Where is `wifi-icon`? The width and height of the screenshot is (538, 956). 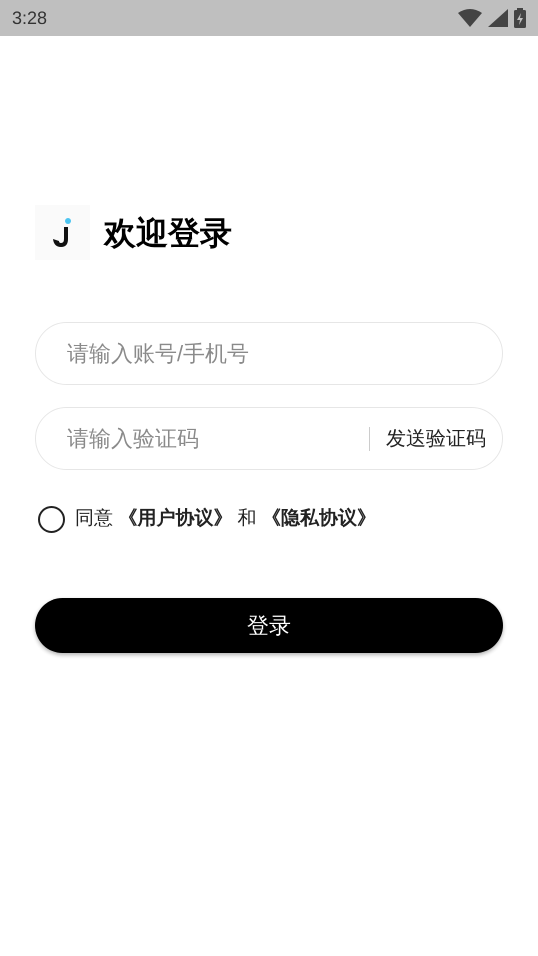 wifi-icon is located at coordinates (470, 18).